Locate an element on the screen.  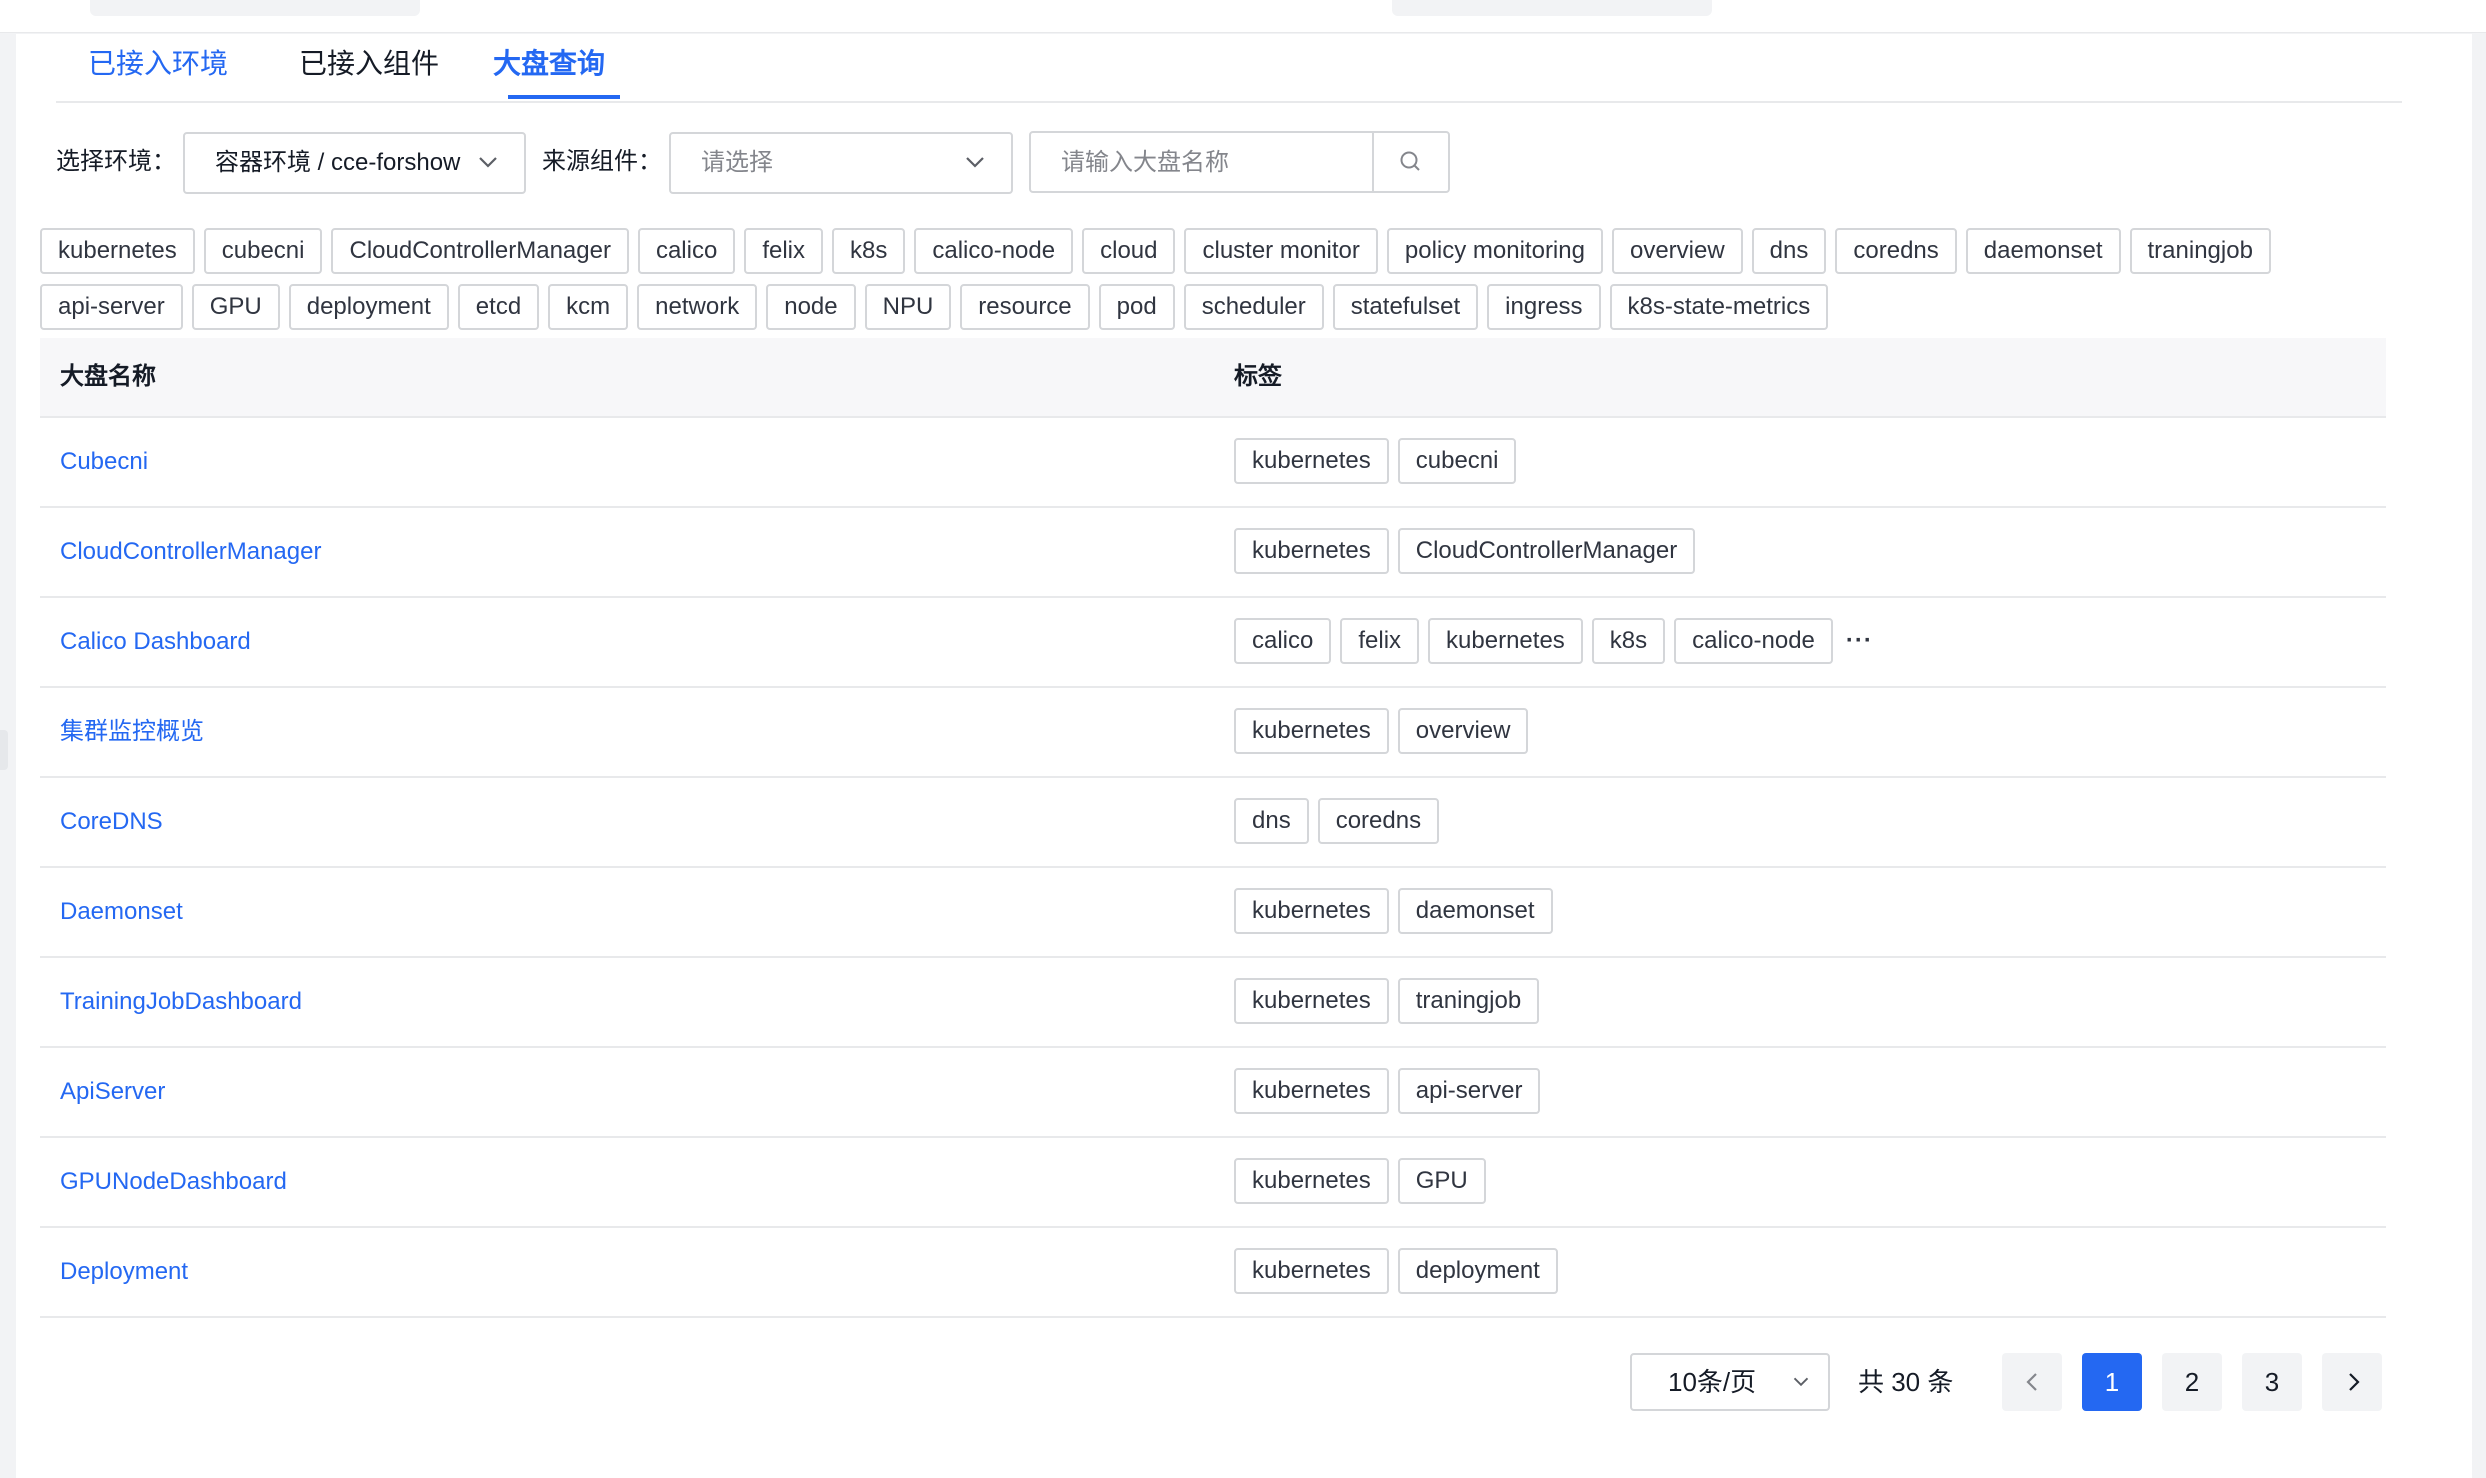
tag-filter-item: k8s-state-metrics is located at coordinates (1719, 307).